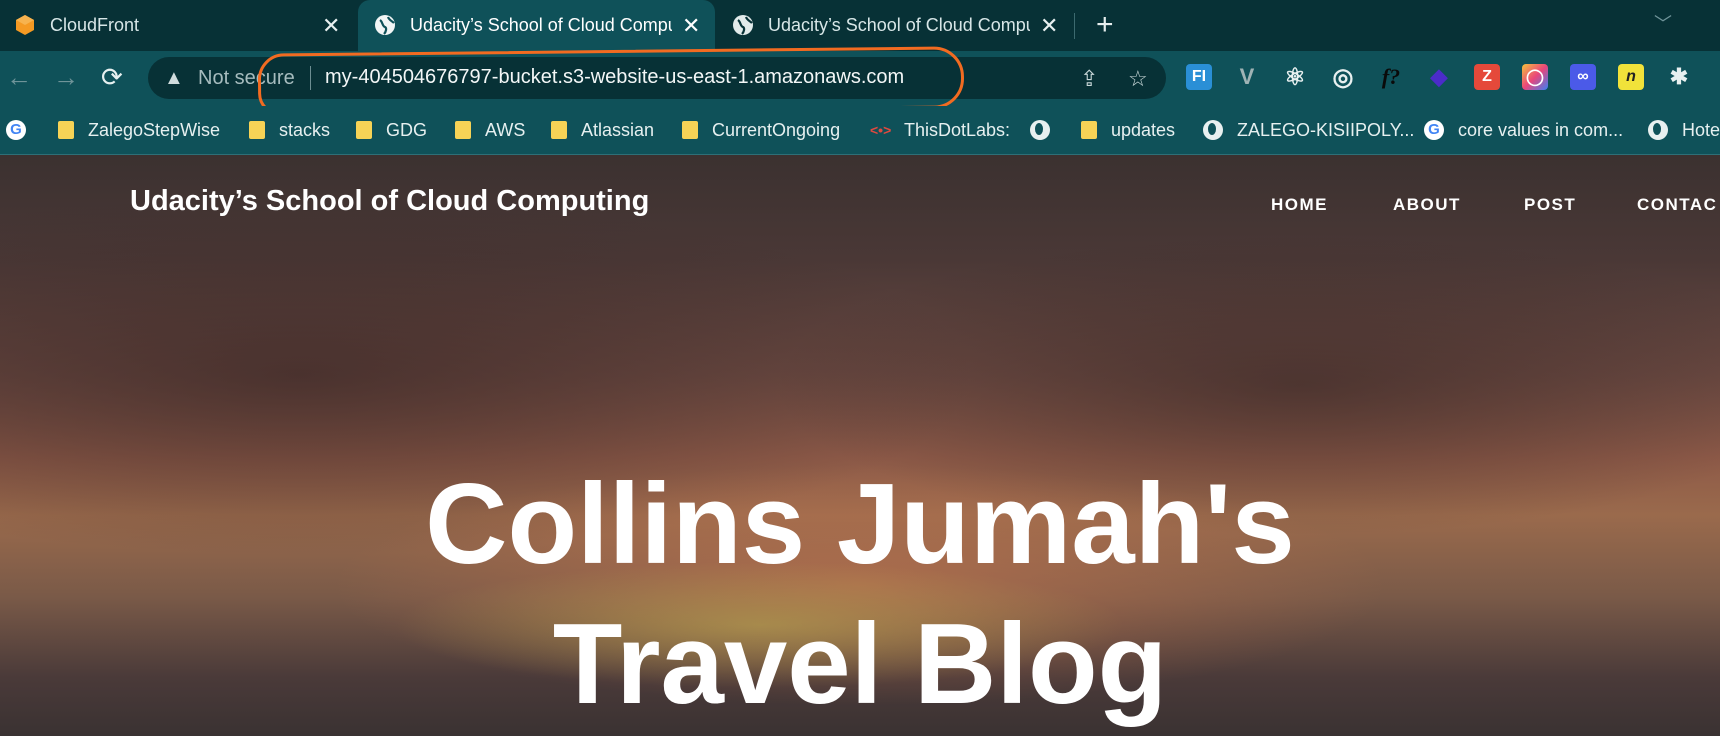  I want to click on bookmark-link, so click(1047, 130).